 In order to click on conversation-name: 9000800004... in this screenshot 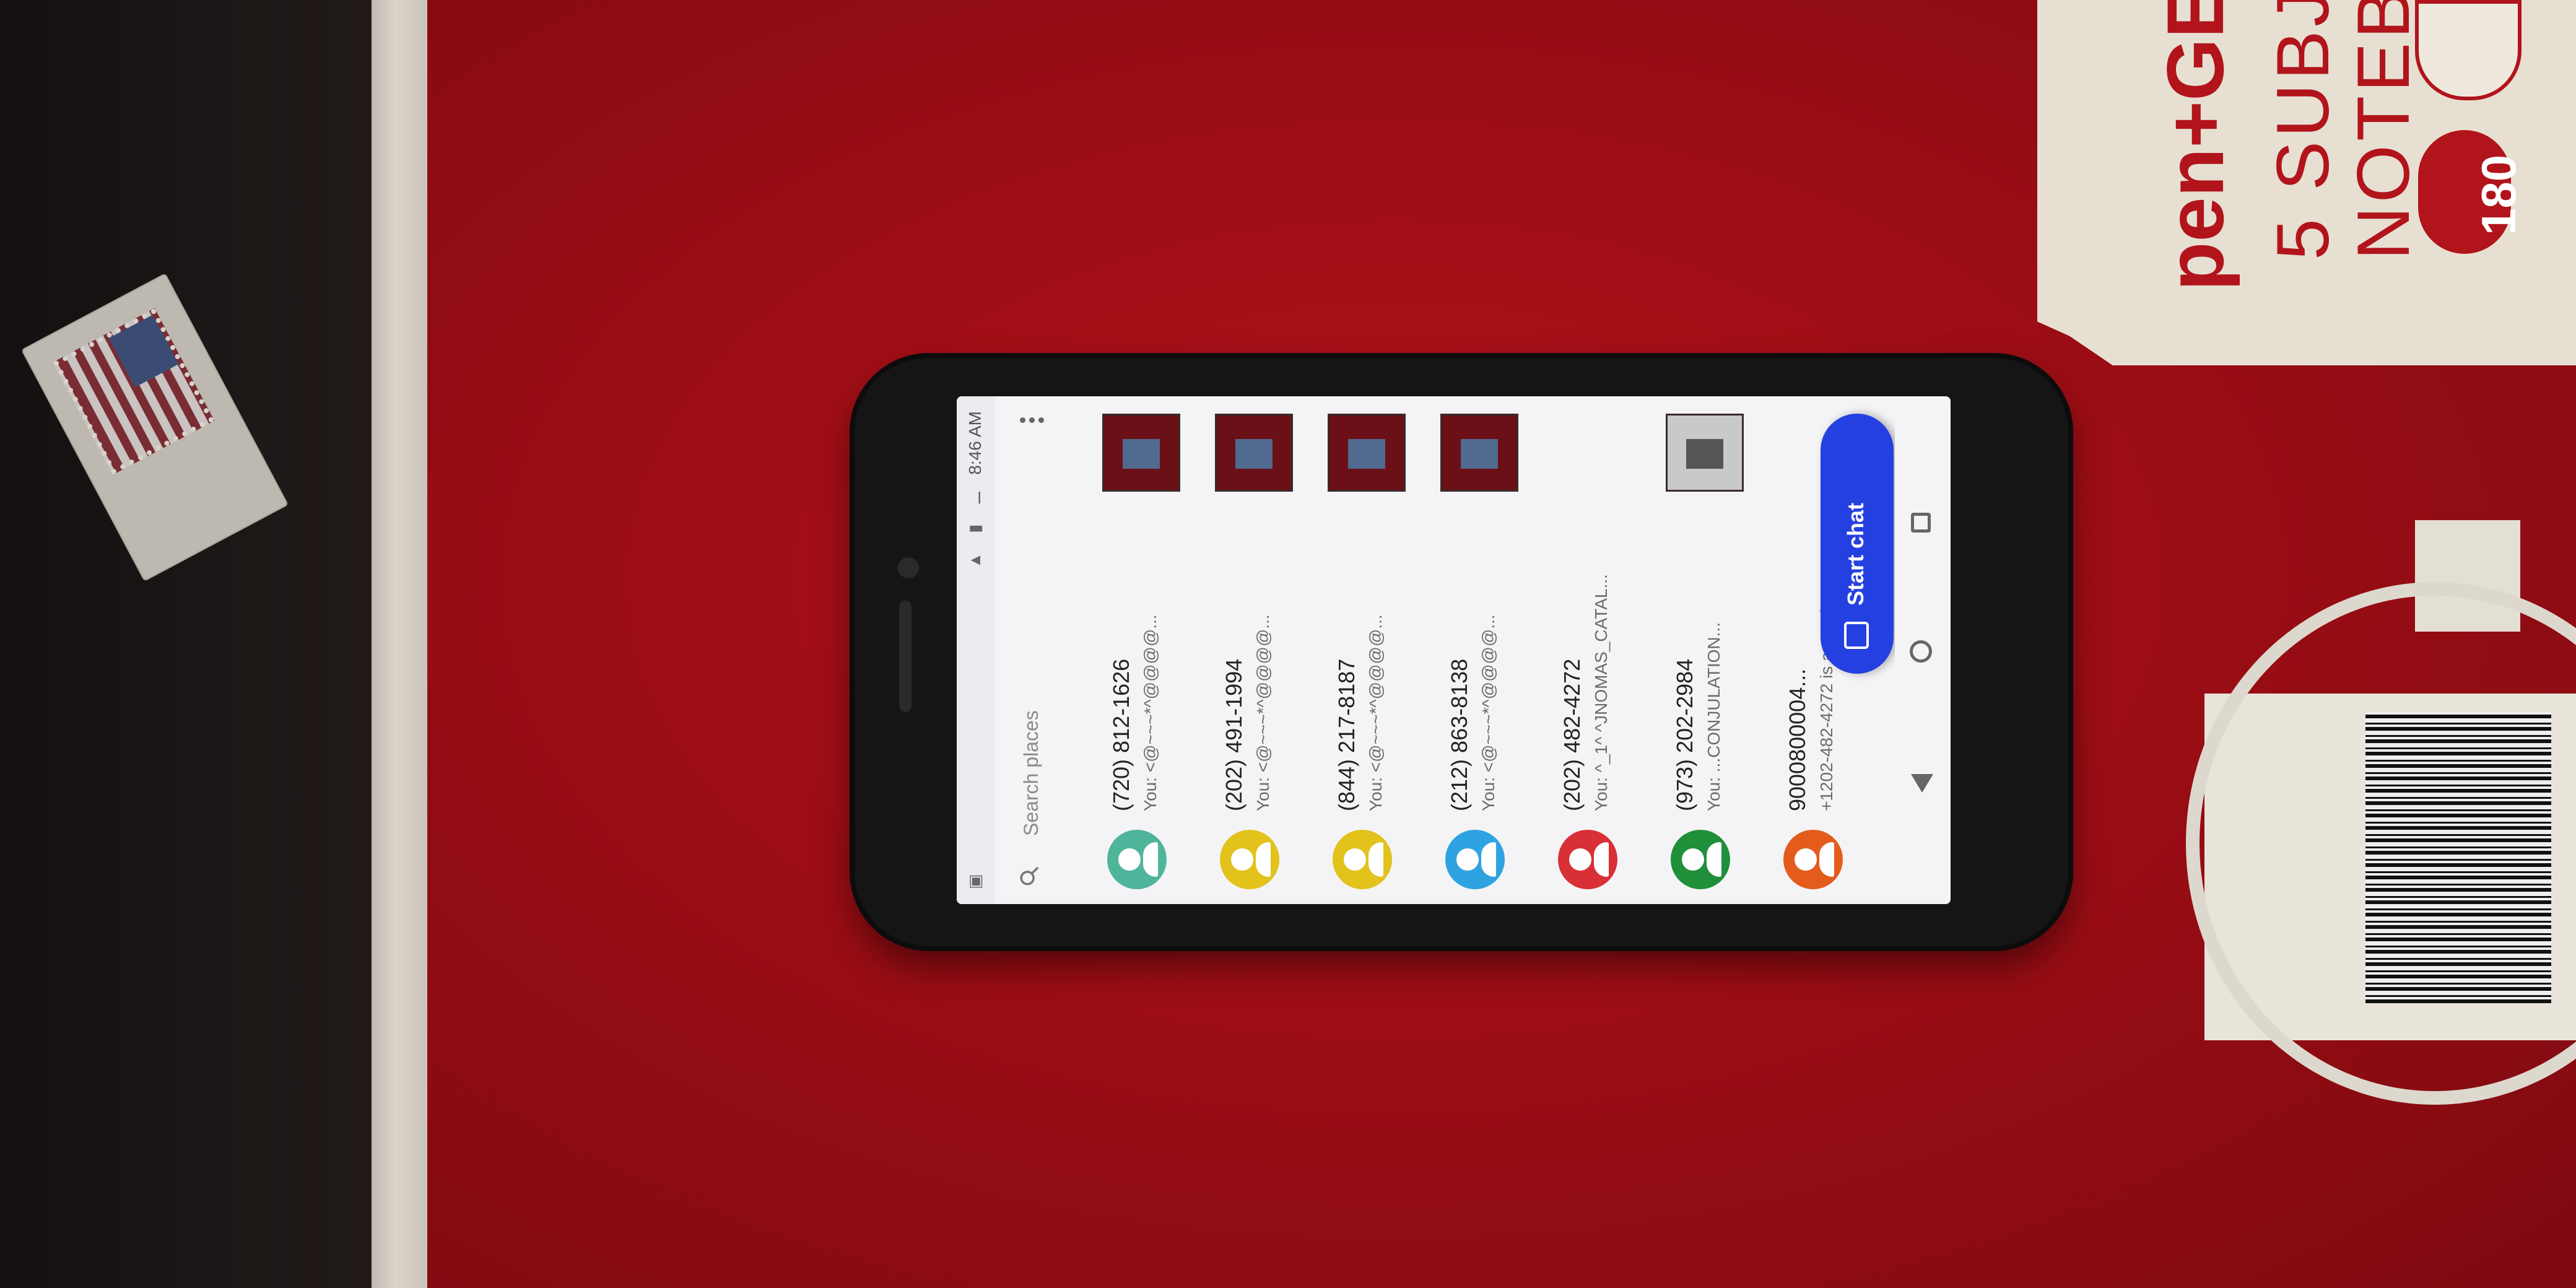, I will do `click(1797, 739)`.